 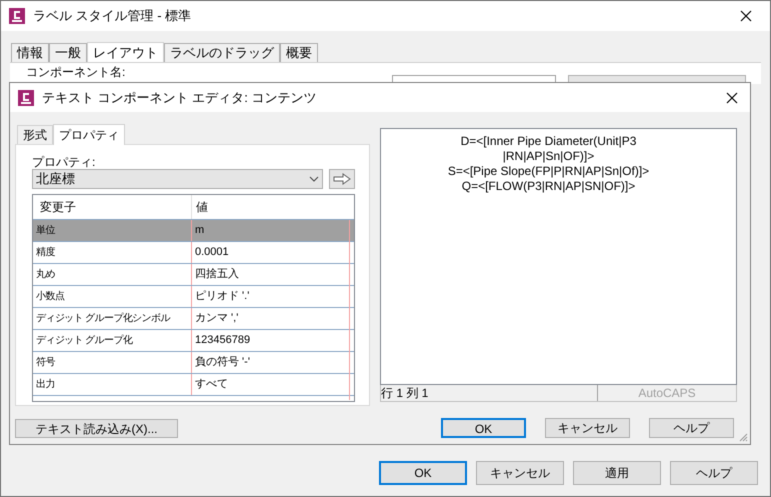 I want to click on table-cell: 単位, so click(x=112, y=230).